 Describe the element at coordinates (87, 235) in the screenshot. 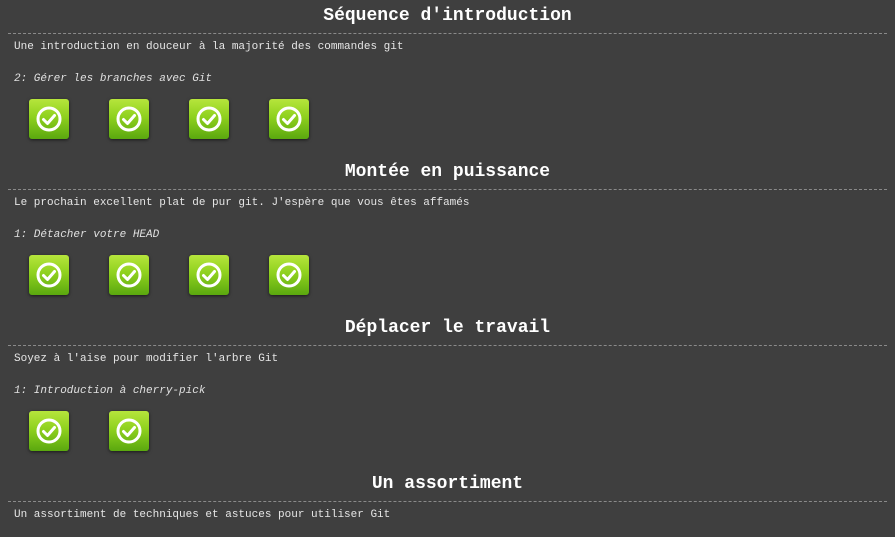

I see `current-level-name: 1: Détacher votre HEAD` at that location.